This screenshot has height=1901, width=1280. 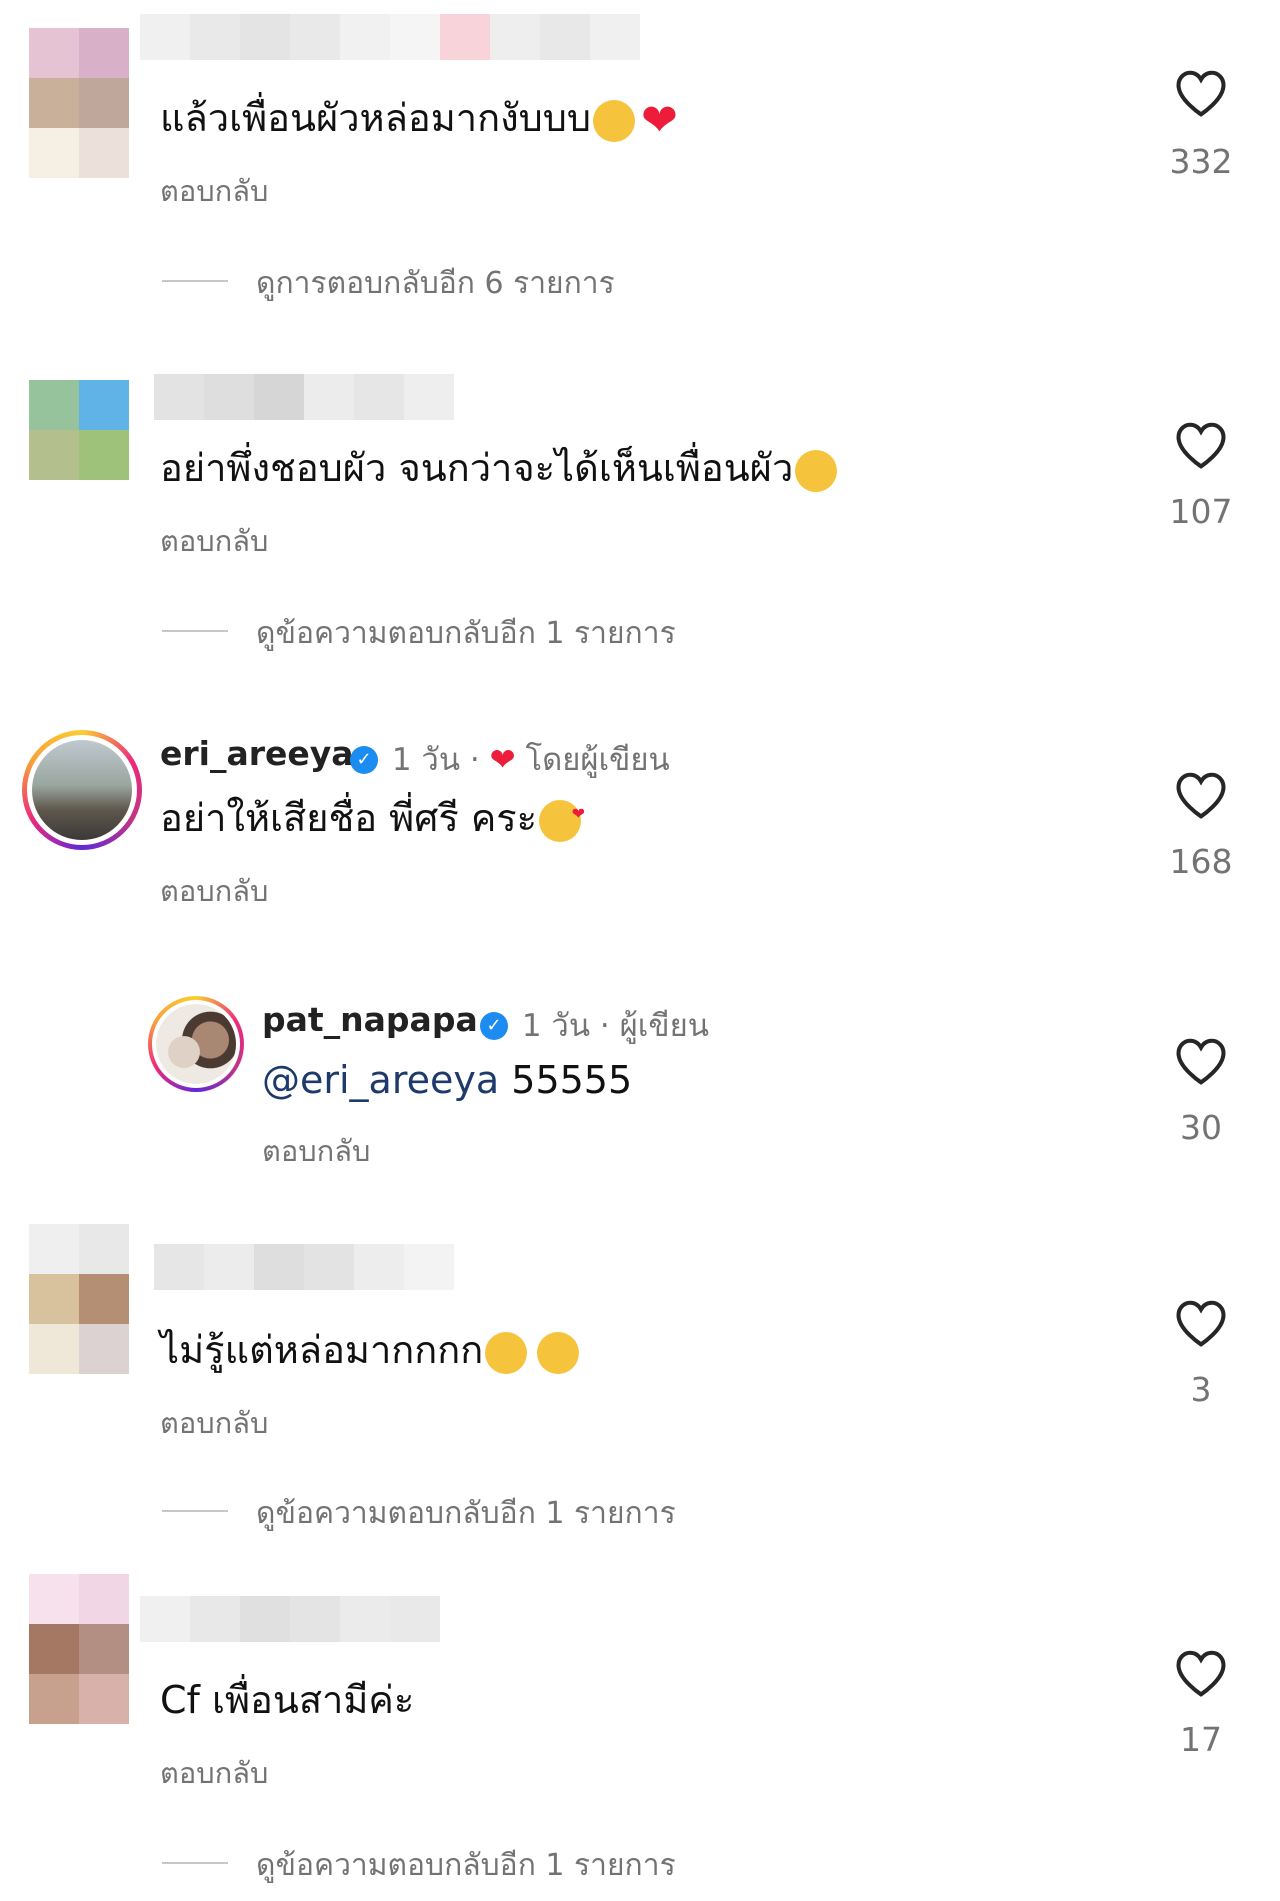 I want to click on like-count: 168, so click(x=1201, y=861).